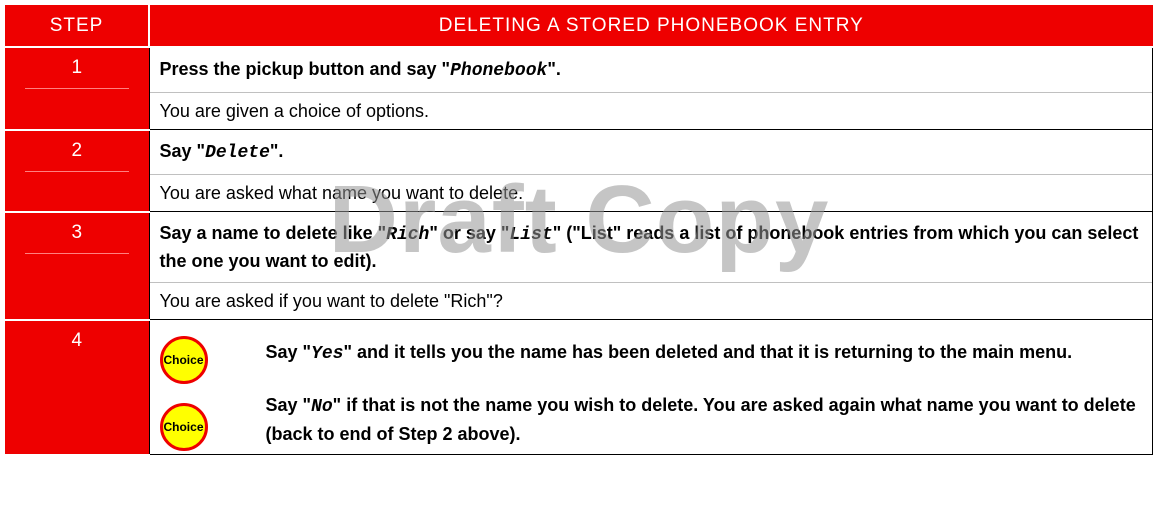  Describe the element at coordinates (499, 71) in the screenshot. I see `voice-command: Phonebook` at that location.